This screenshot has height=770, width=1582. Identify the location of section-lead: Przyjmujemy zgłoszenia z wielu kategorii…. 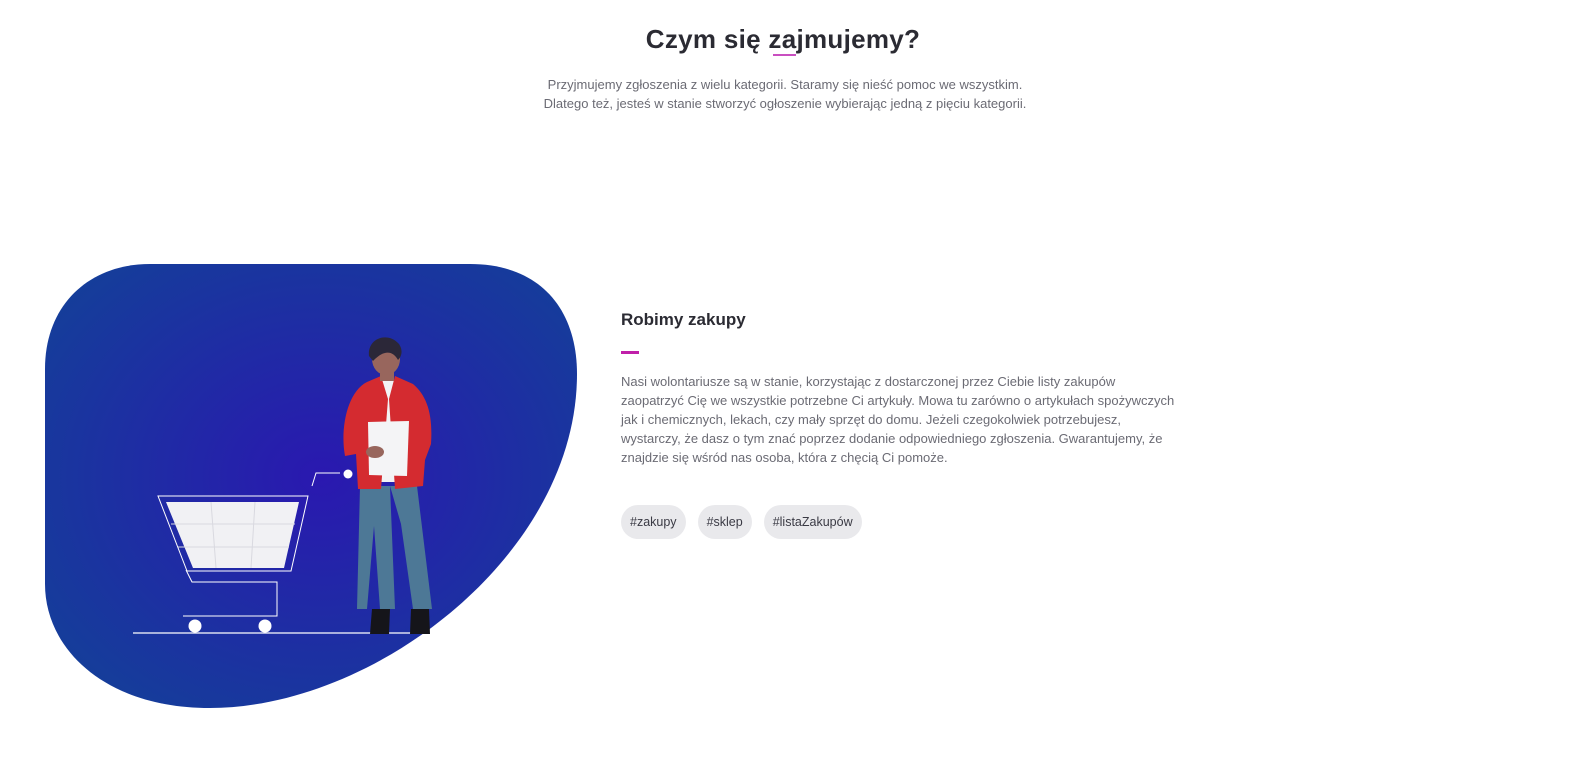
(785, 94).